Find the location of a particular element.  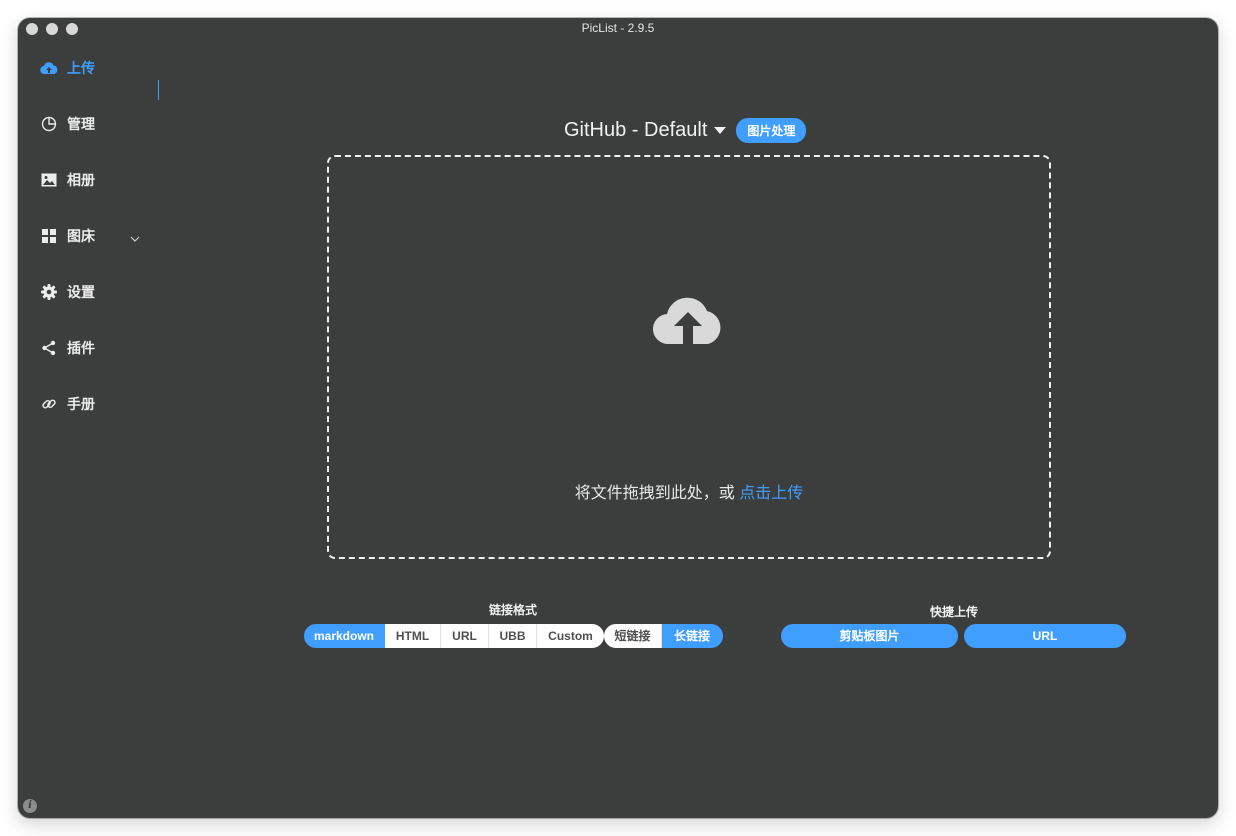

sidebar-item-plugins: 插件 is located at coordinates (105, 348).